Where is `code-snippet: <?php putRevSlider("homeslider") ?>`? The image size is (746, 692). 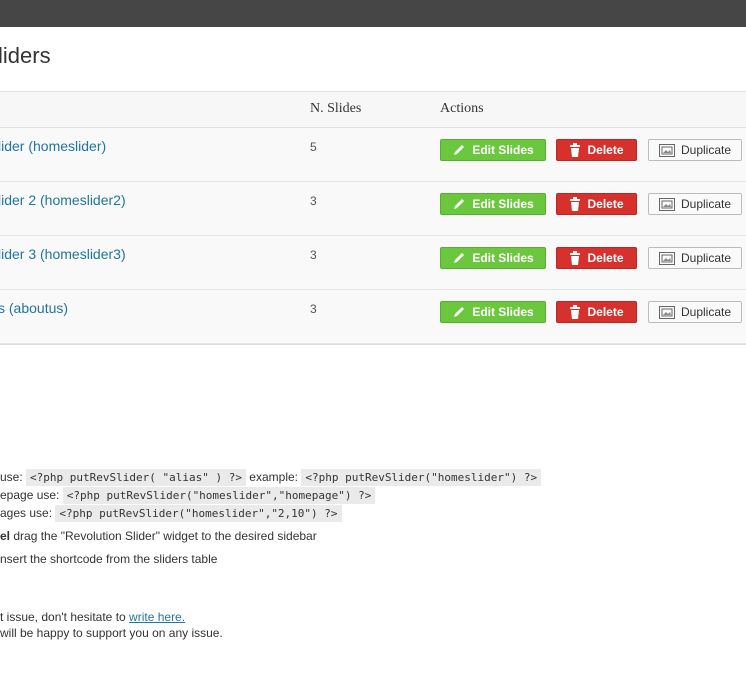
code-snippet: <?php putRevSlider("homeslider") ?> is located at coordinates (421, 477).